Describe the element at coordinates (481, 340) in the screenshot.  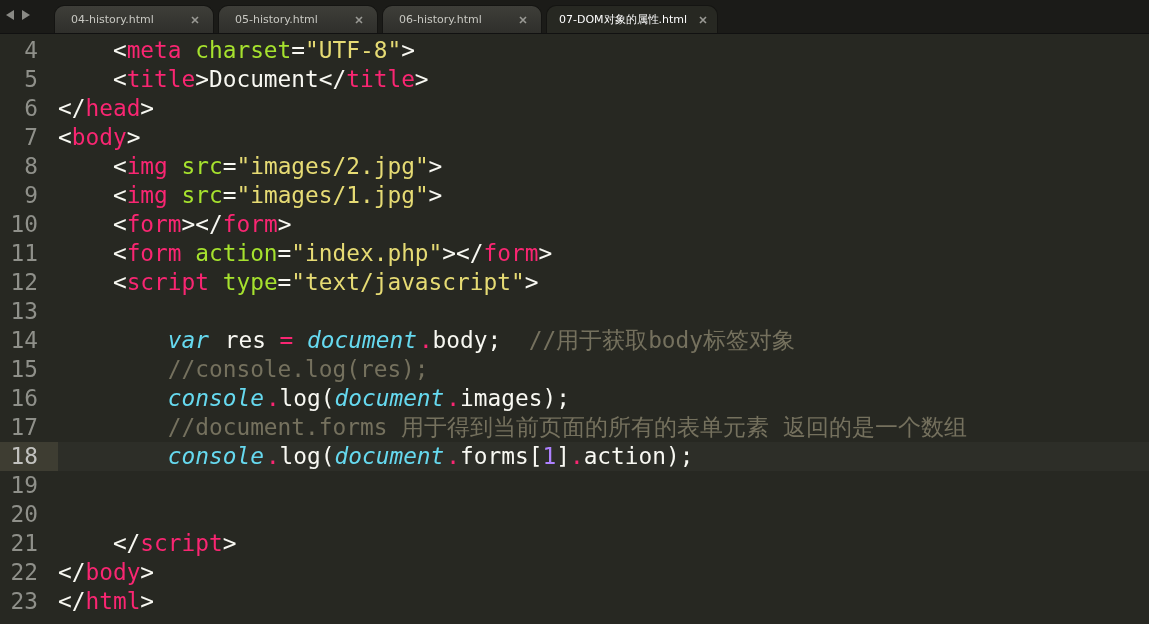
I see `code-line: var res = document.body; //用于获取body标签对象` at that location.